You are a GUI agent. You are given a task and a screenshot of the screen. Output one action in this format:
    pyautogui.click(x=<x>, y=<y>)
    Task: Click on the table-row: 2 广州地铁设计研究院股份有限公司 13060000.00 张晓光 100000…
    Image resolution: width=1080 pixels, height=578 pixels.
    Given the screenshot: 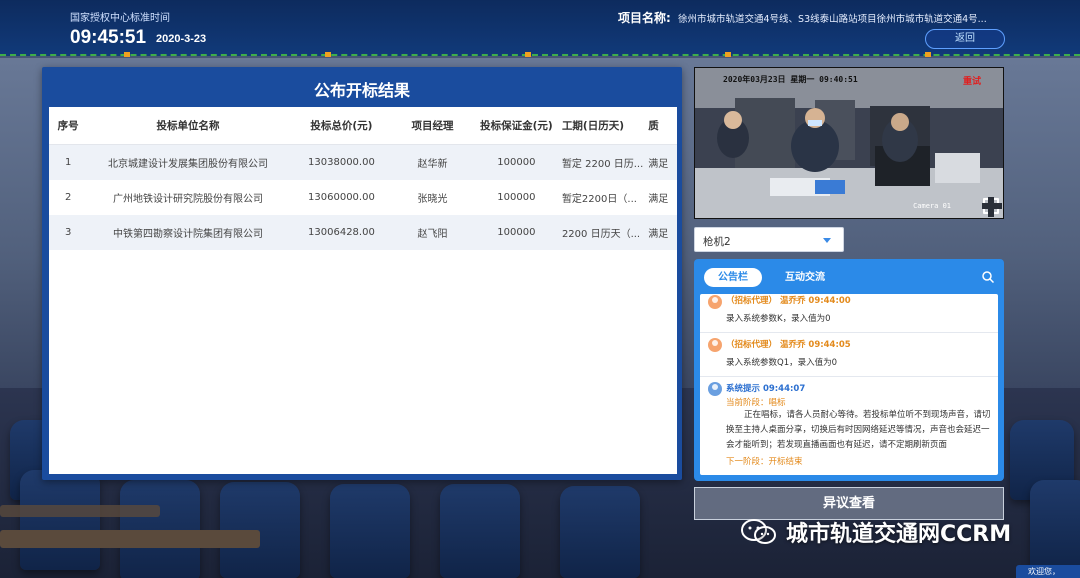 What is the action you would take?
    pyautogui.click(x=363, y=197)
    